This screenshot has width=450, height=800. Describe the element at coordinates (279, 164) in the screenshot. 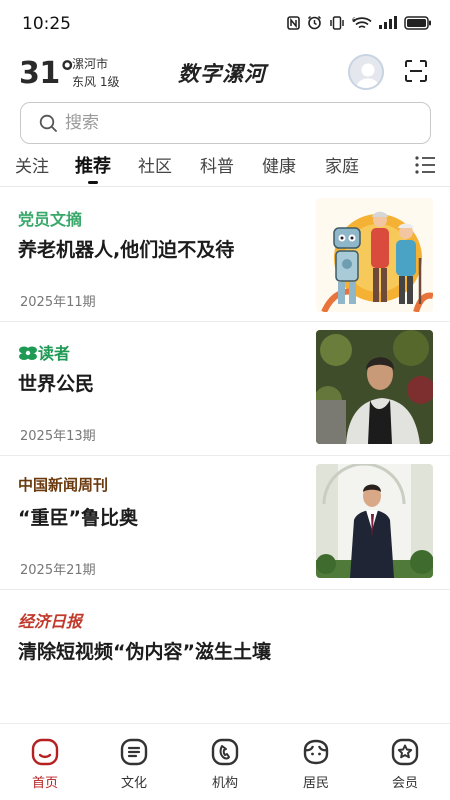

I see `tab-jiankang: 健康` at that location.